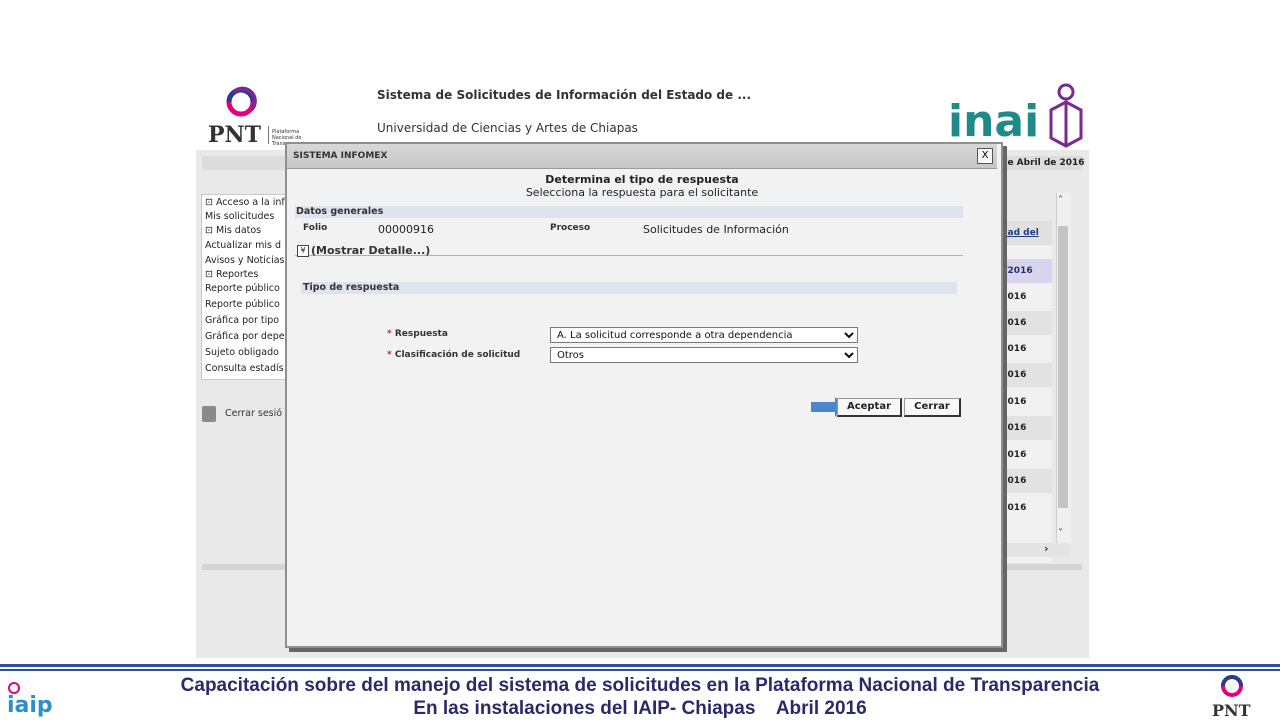 The height and width of the screenshot is (720, 1280). Describe the element at coordinates (824, 407) in the screenshot. I see `pointer-arrow-icon` at that location.